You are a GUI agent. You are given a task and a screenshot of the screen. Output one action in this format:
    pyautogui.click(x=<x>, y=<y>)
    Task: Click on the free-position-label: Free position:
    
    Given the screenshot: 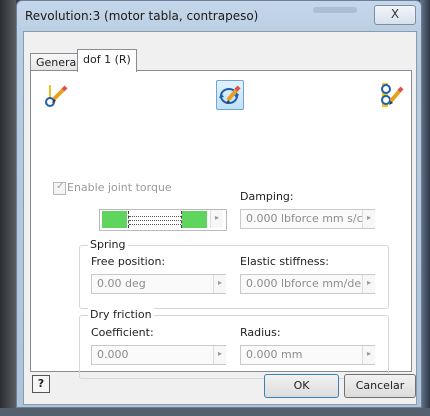 What is the action you would take?
    pyautogui.click(x=128, y=261)
    